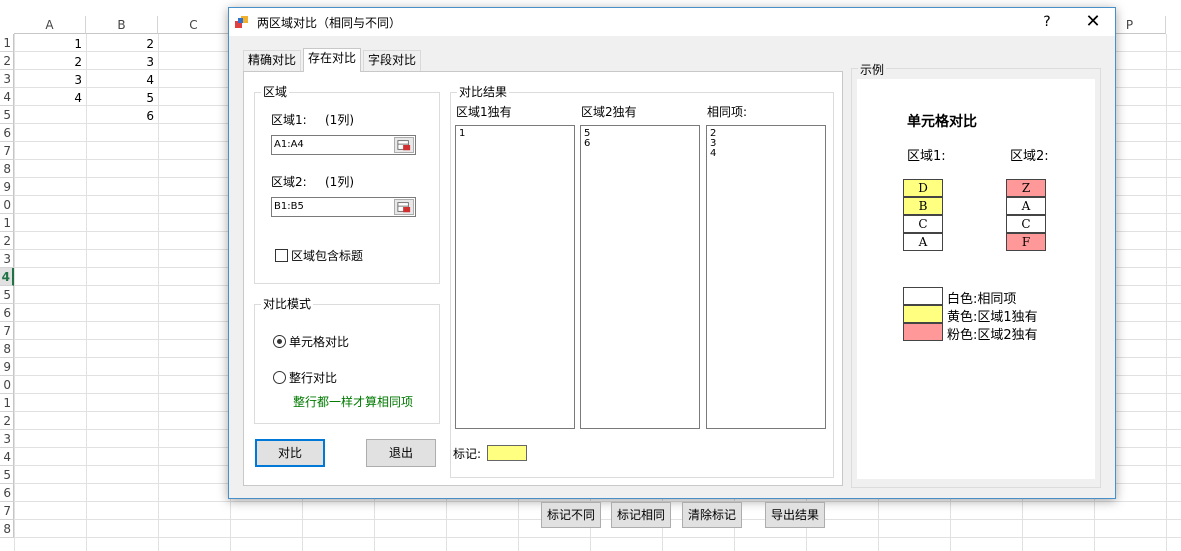  Describe the element at coordinates (515, 277) in the screenshot. I see `region1-only-list: 1` at that location.